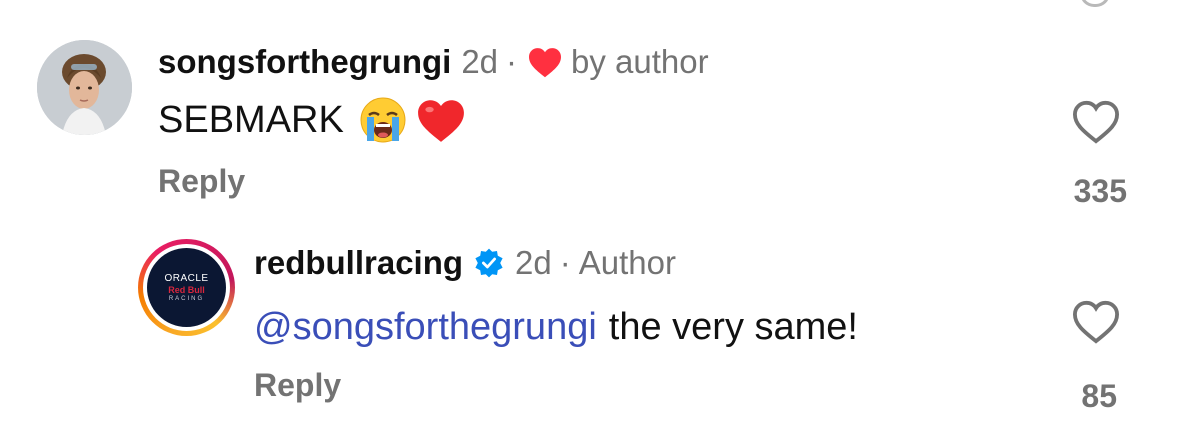 The image size is (1179, 431). I want to click on user-photo-icon, so click(84, 87).